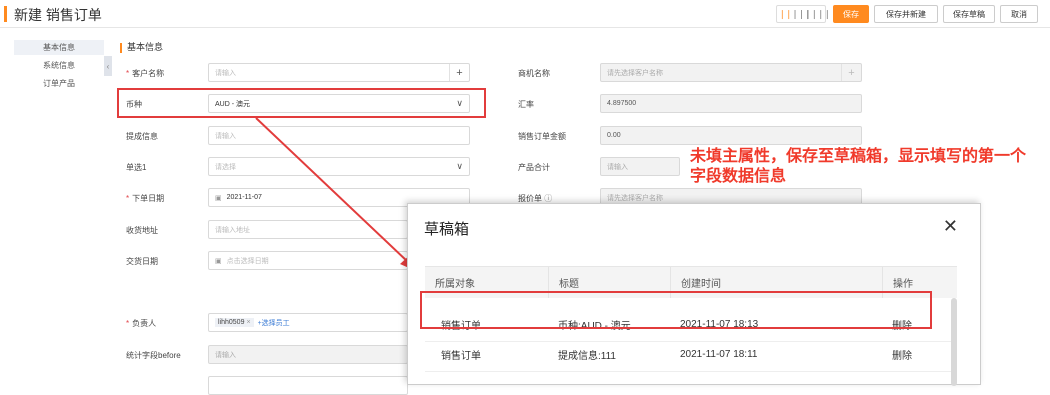 This screenshot has width=1050, height=395. Describe the element at coordinates (950, 226) in the screenshot. I see `close-icon: ✕` at that location.